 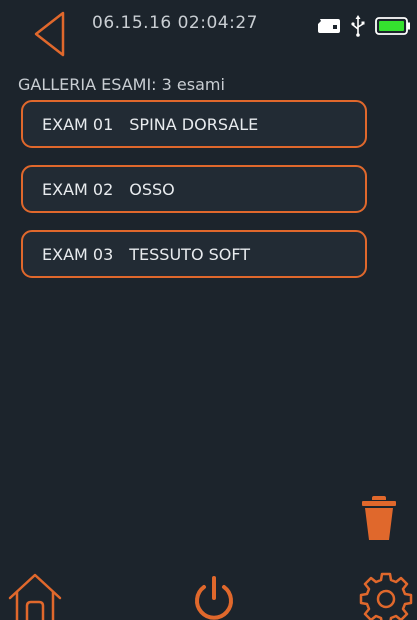 I want to click on trash-icon, so click(x=379, y=518).